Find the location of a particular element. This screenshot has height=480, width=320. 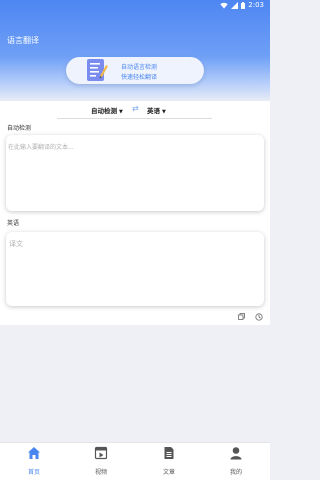

tab-article-label: 文章 is located at coordinates (168, 472).